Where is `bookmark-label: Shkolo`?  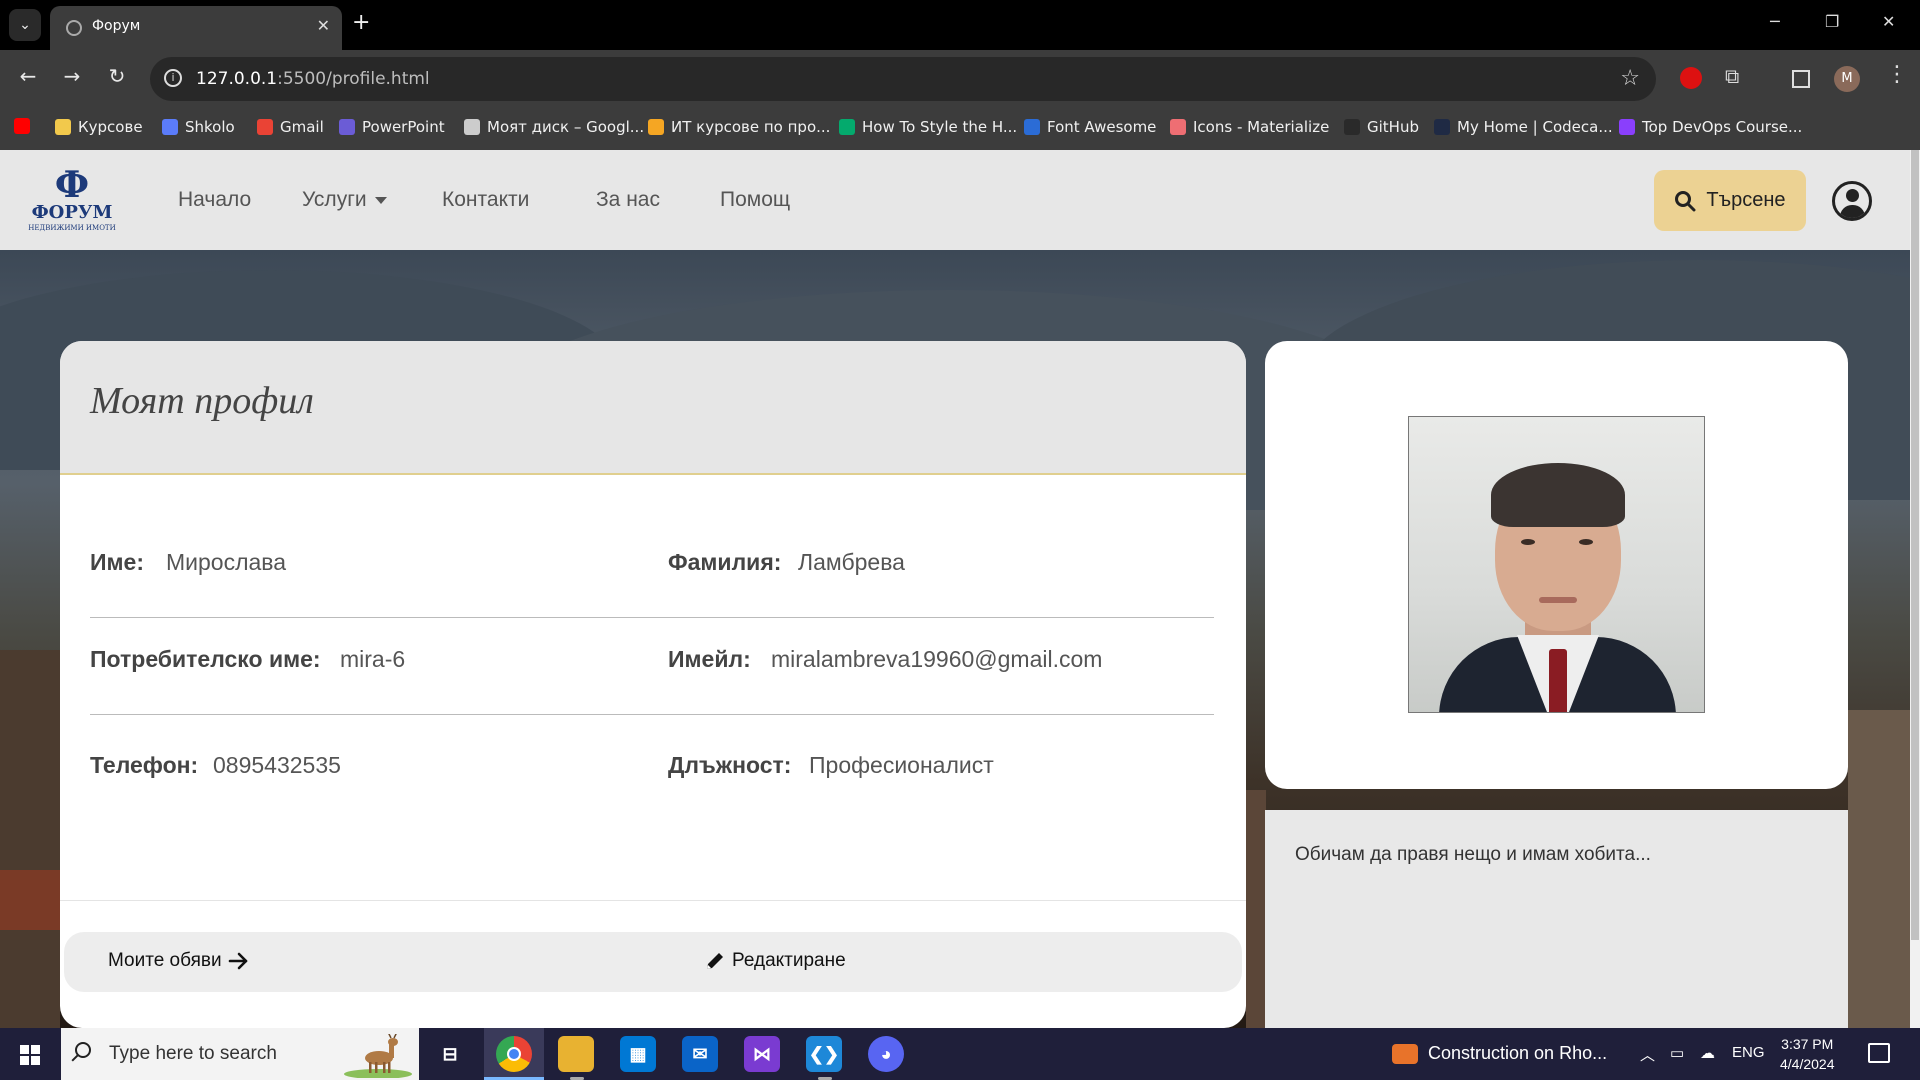 bookmark-label: Shkolo is located at coordinates (210, 127).